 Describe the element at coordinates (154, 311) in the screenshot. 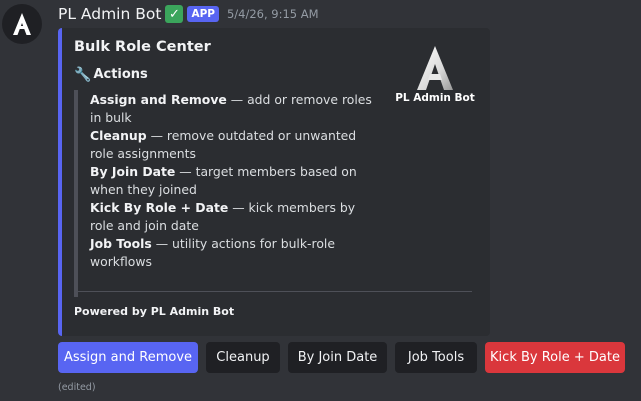

I see `embed-footer: Powered by PL Admin Bot` at that location.